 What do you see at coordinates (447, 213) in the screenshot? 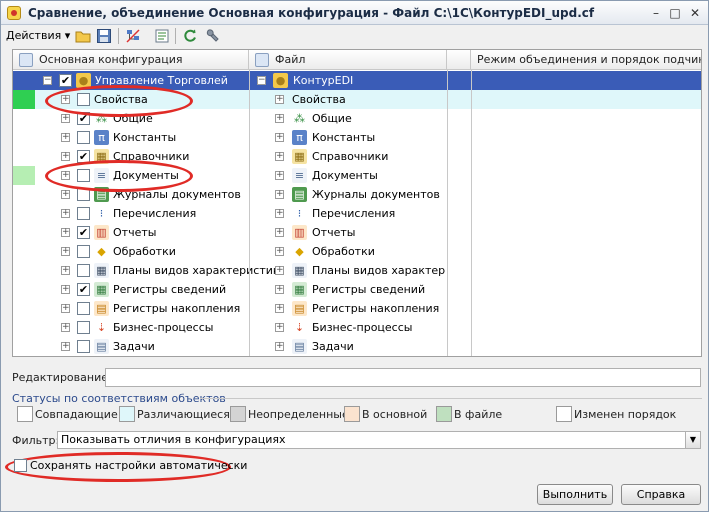
I see `column-divider` at bounding box center [447, 213].